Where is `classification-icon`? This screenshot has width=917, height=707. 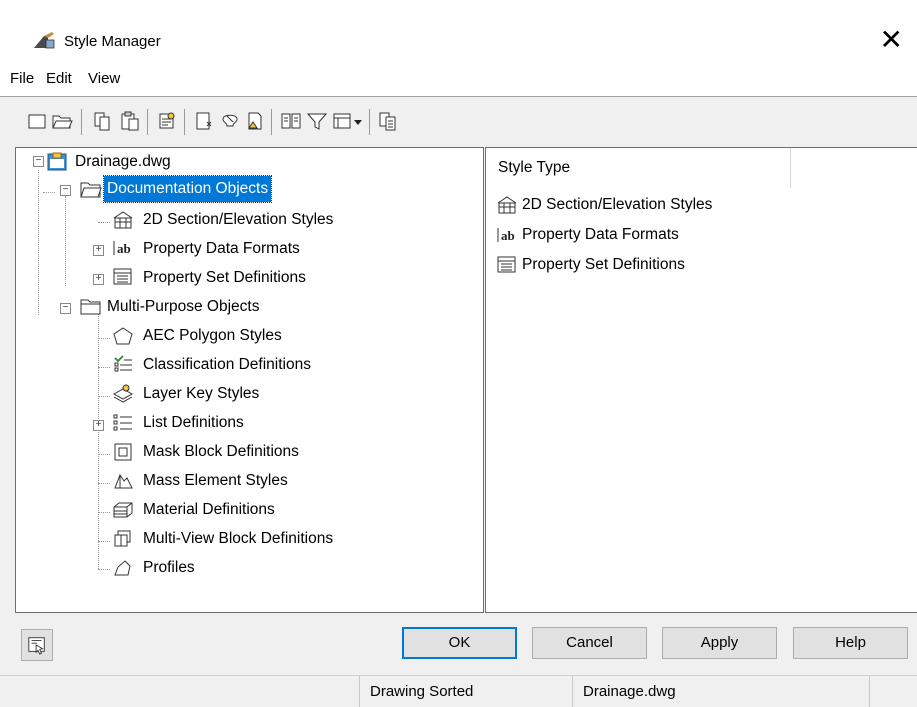
classification-icon is located at coordinates (123, 363).